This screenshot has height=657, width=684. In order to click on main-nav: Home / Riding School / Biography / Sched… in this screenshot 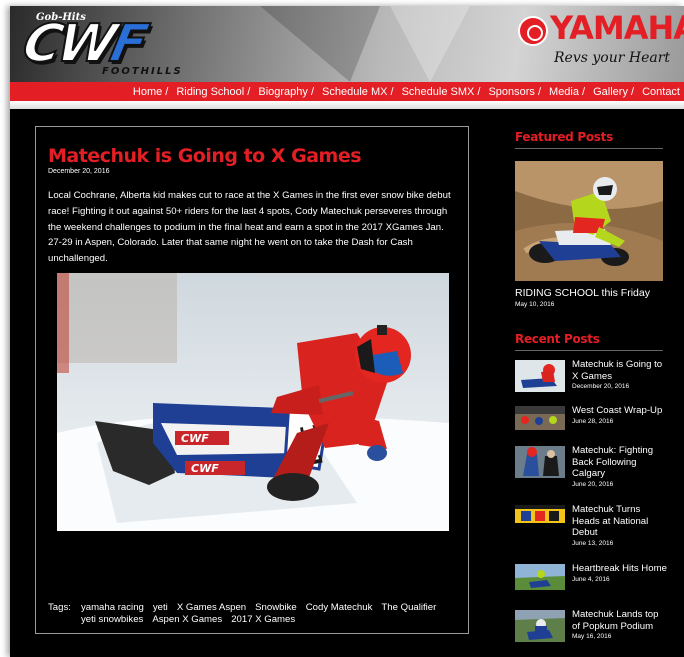, I will do `click(347, 91)`.